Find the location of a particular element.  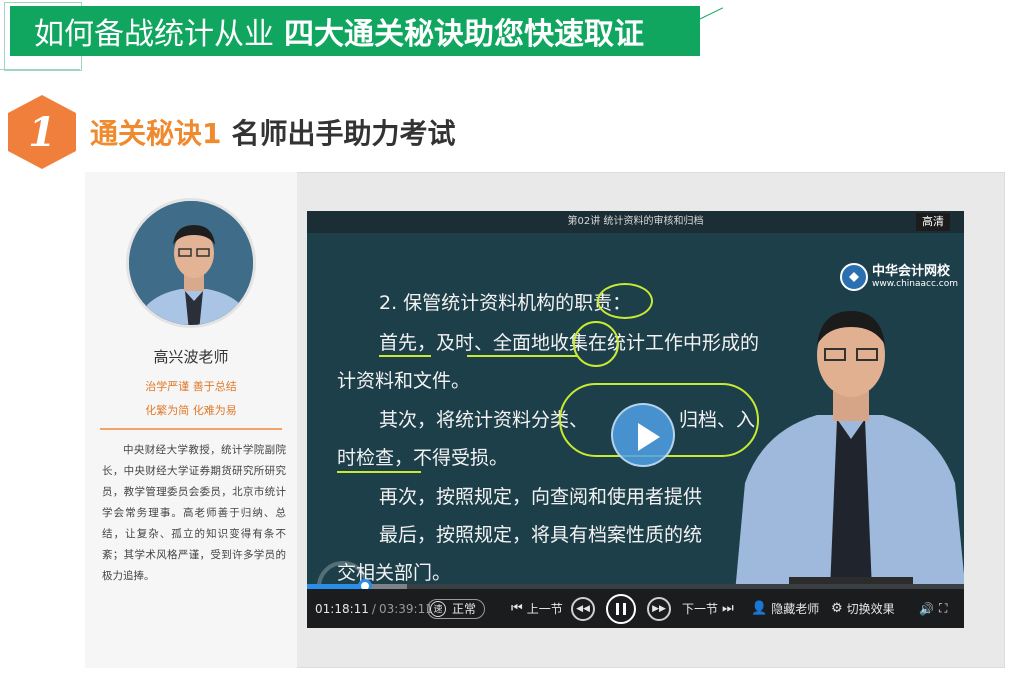

teacher-avatar is located at coordinates (191, 263).